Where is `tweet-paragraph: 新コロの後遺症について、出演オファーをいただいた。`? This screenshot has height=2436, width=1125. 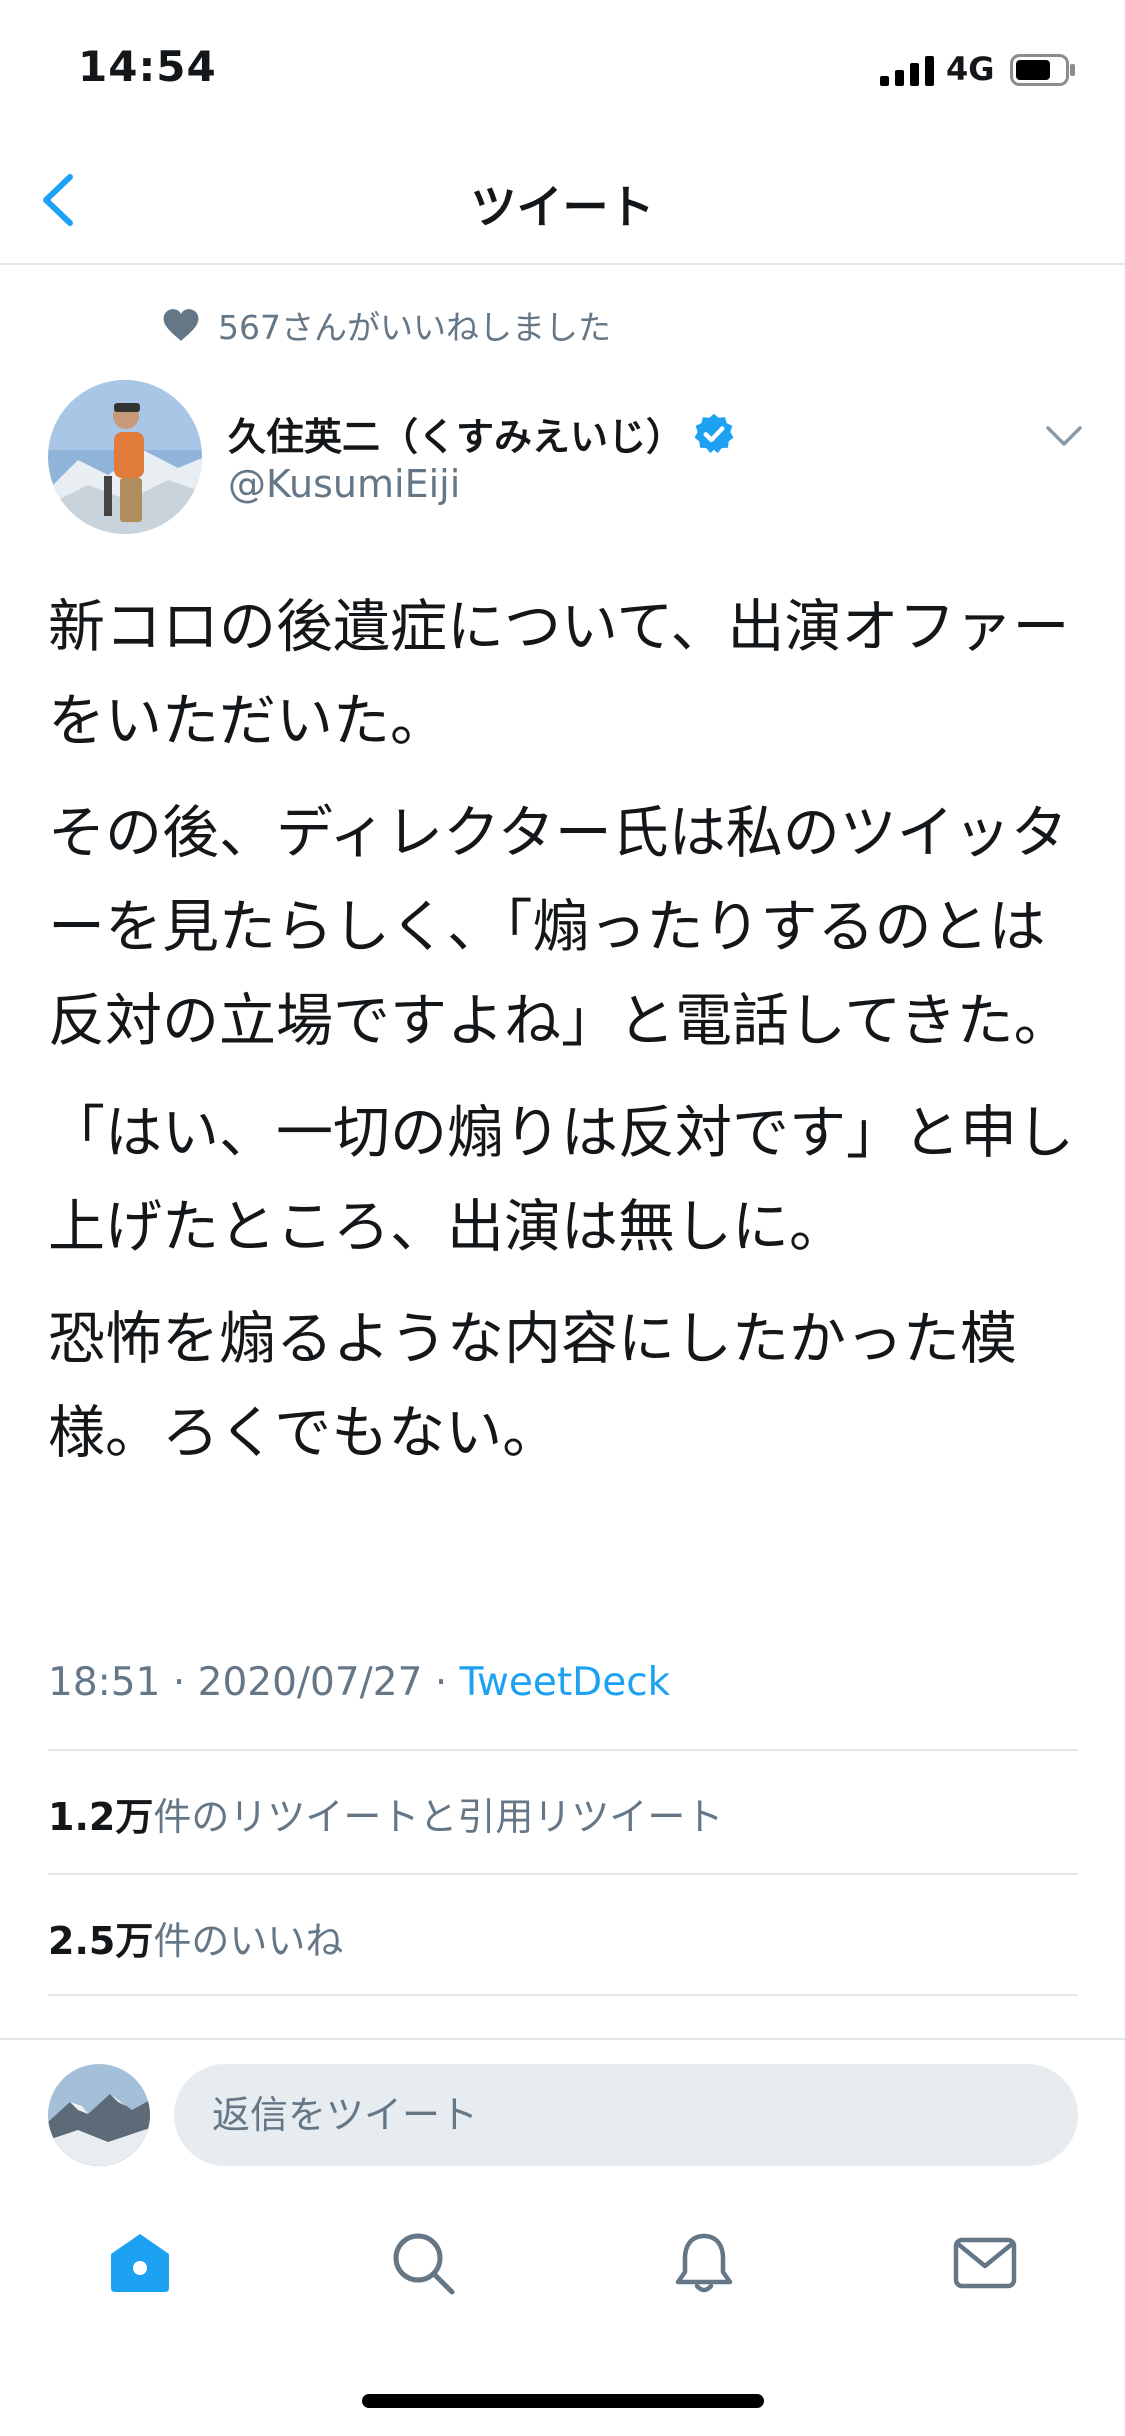 tweet-paragraph: 新コロの後遺症について、出演オファーをいただいた。 is located at coordinates (559, 674).